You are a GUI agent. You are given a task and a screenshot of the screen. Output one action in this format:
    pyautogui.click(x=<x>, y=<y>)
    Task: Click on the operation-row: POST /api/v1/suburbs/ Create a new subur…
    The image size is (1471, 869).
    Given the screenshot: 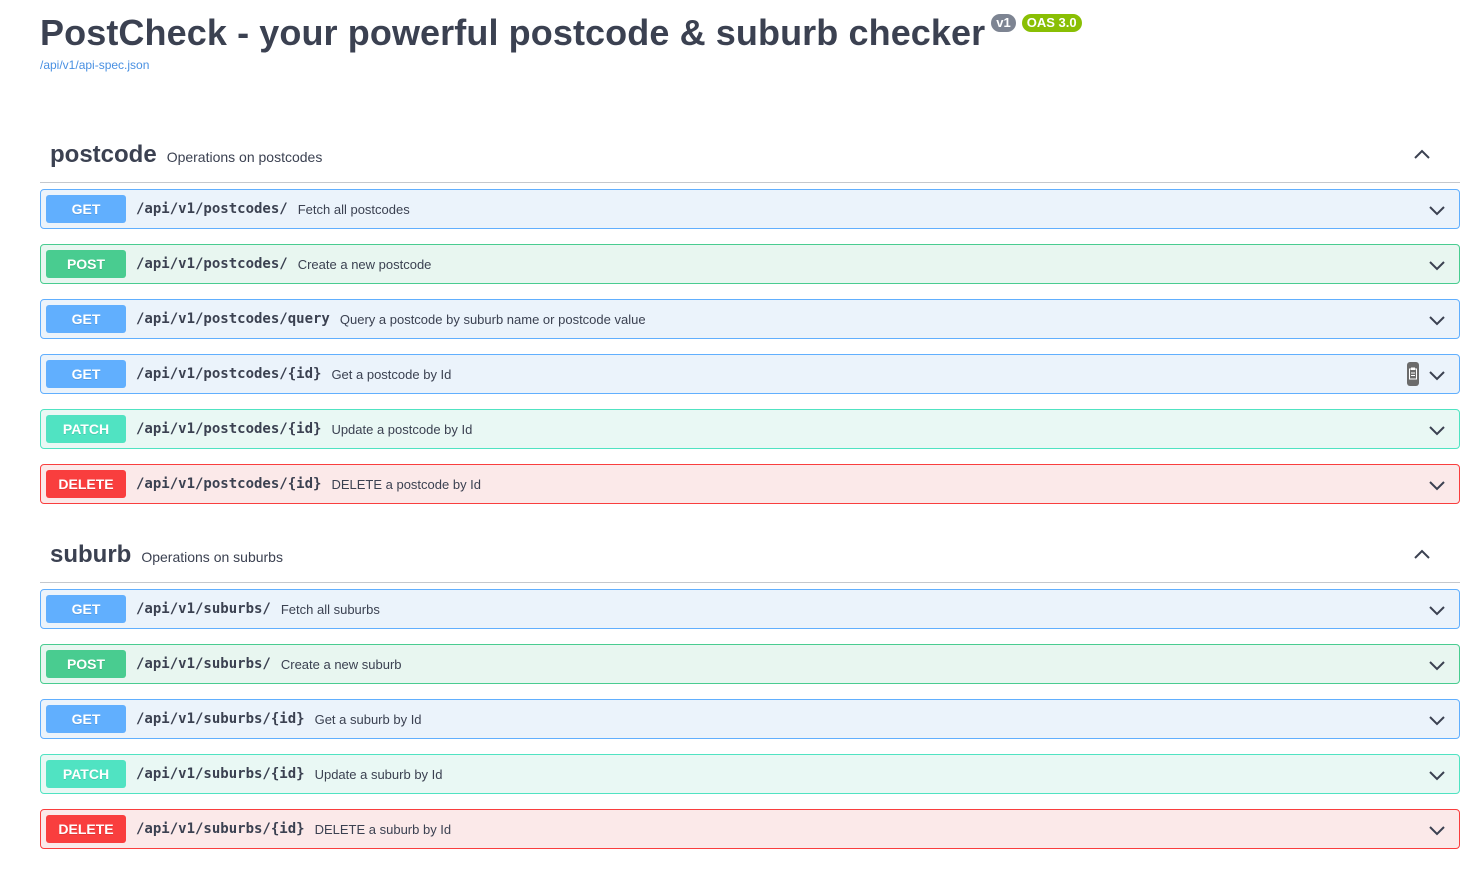 What is the action you would take?
    pyautogui.click(x=750, y=664)
    